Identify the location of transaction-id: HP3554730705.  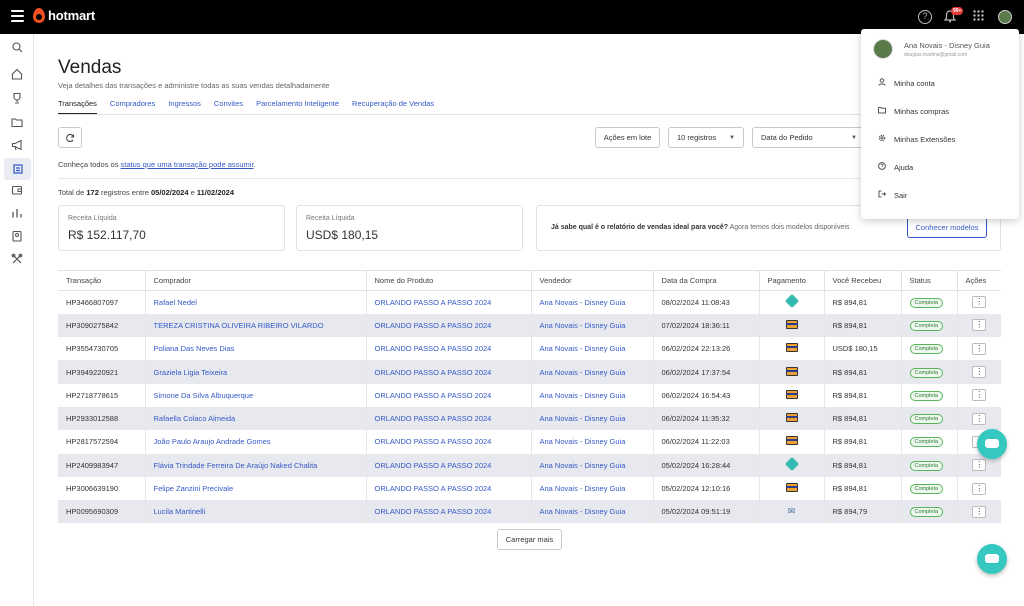
(102, 349).